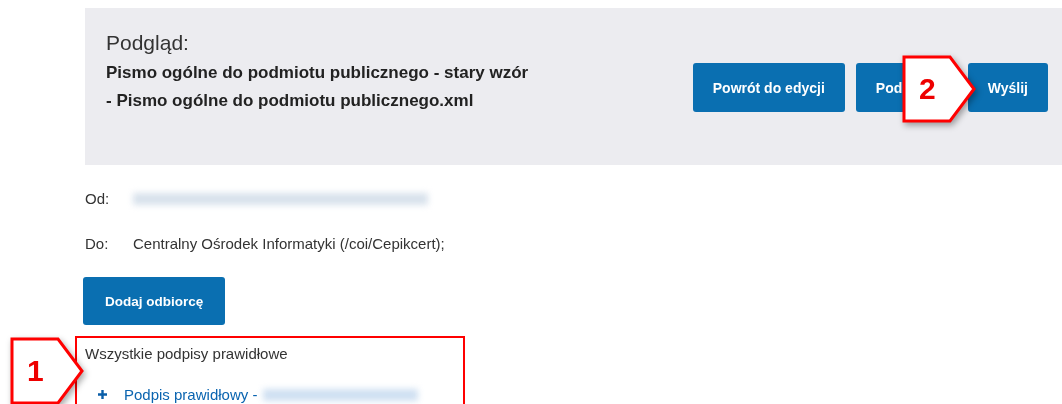 Image resolution: width=1062 pixels, height=404 pixels. Describe the element at coordinates (289, 243) in the screenshot. I see `field-value: Centralny Ośrodek Informatyki (/coi/Cepikcert);` at that location.